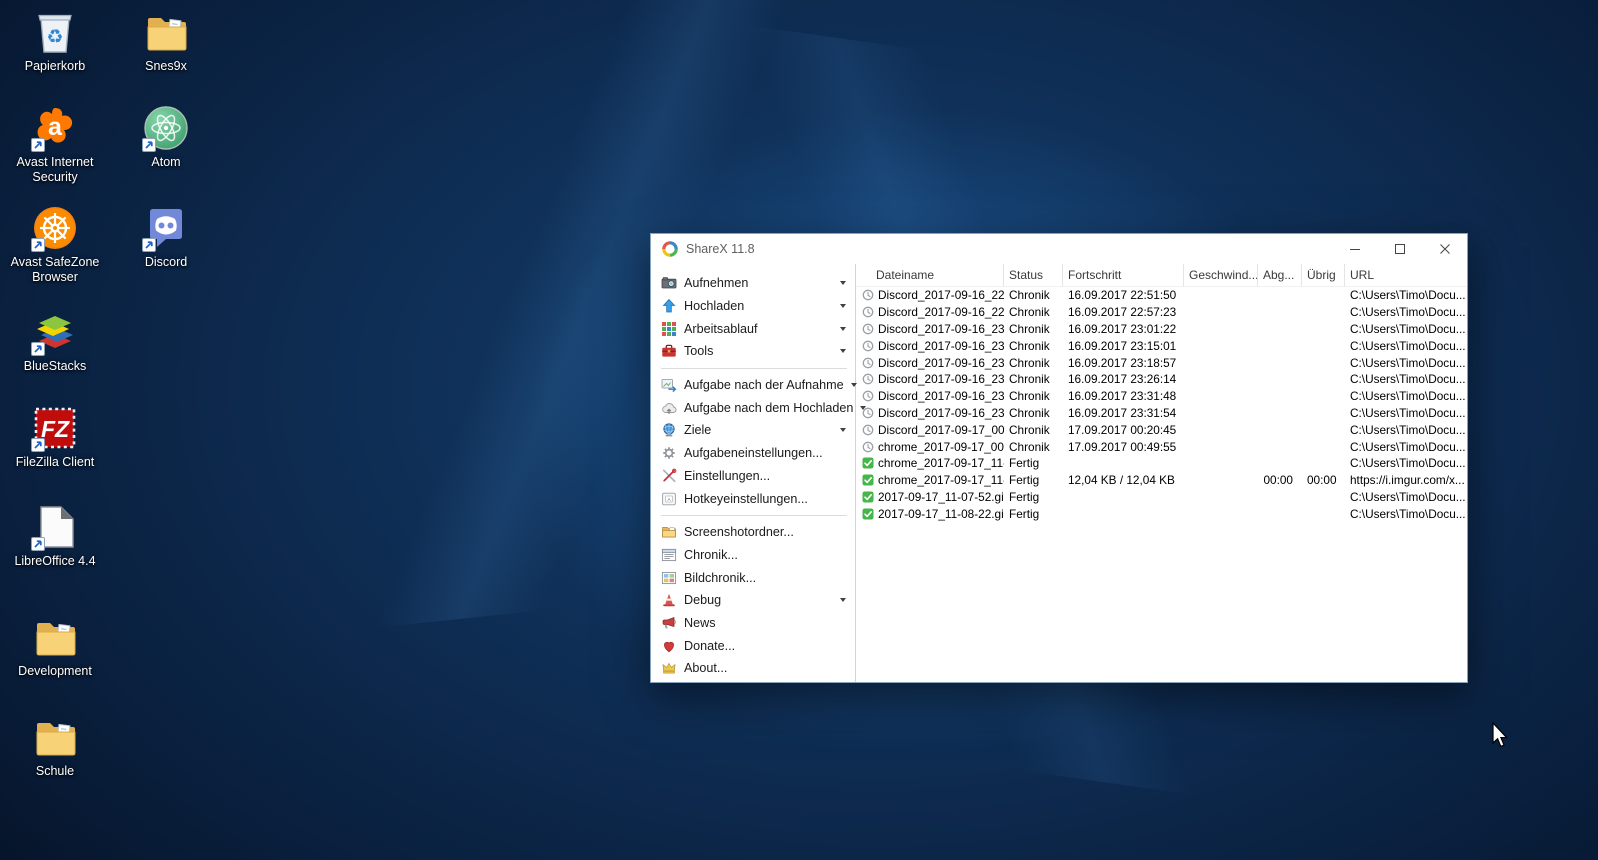  What do you see at coordinates (1406, 275) in the screenshot?
I see `column-header-url: URL` at bounding box center [1406, 275].